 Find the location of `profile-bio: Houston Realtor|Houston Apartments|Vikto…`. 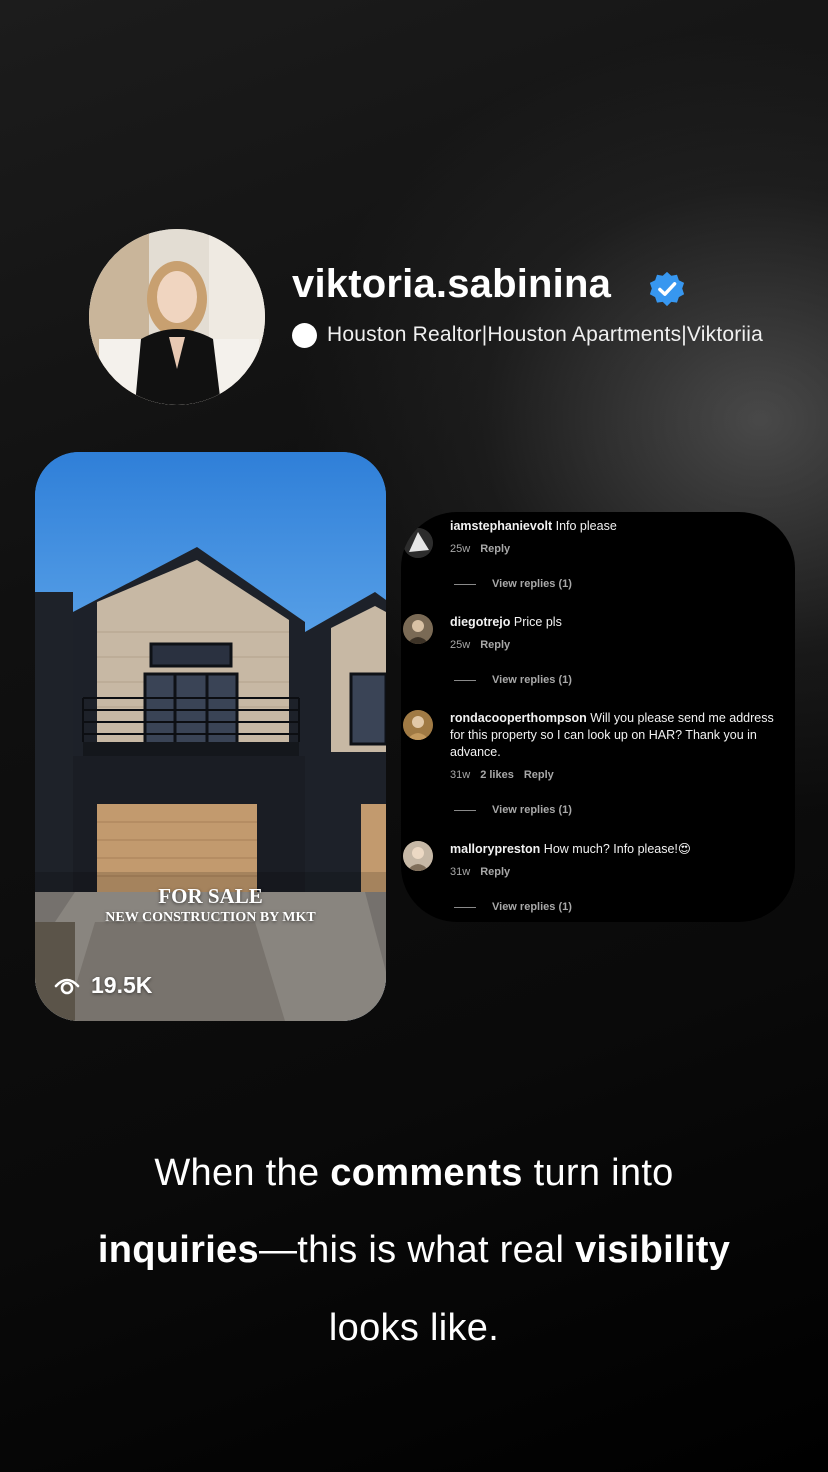

profile-bio: Houston Realtor|Houston Apartments|Vikto… is located at coordinates (527, 335).